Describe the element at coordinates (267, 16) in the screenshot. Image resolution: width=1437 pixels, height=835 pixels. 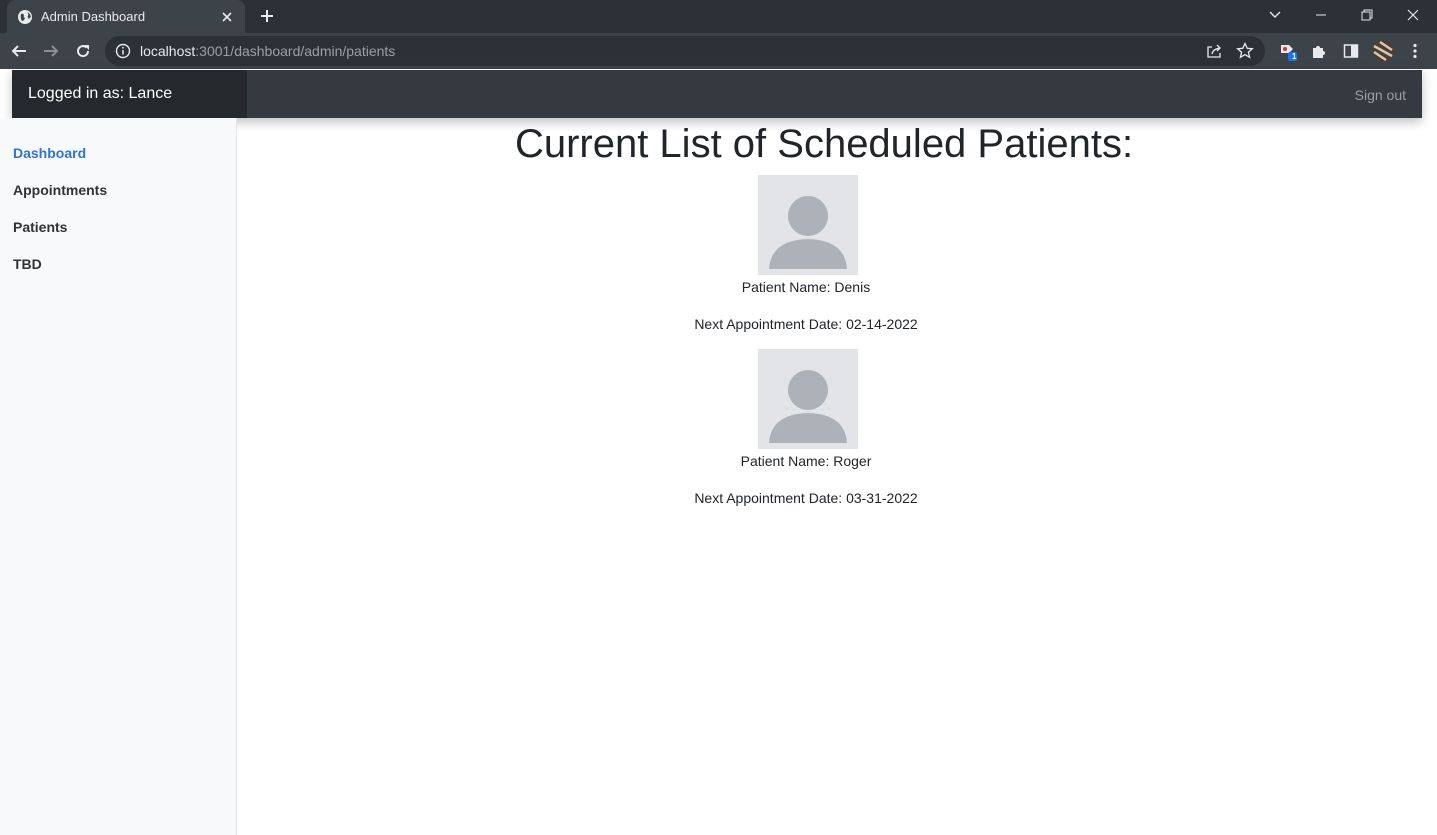
I see `new-tab-icon` at that location.